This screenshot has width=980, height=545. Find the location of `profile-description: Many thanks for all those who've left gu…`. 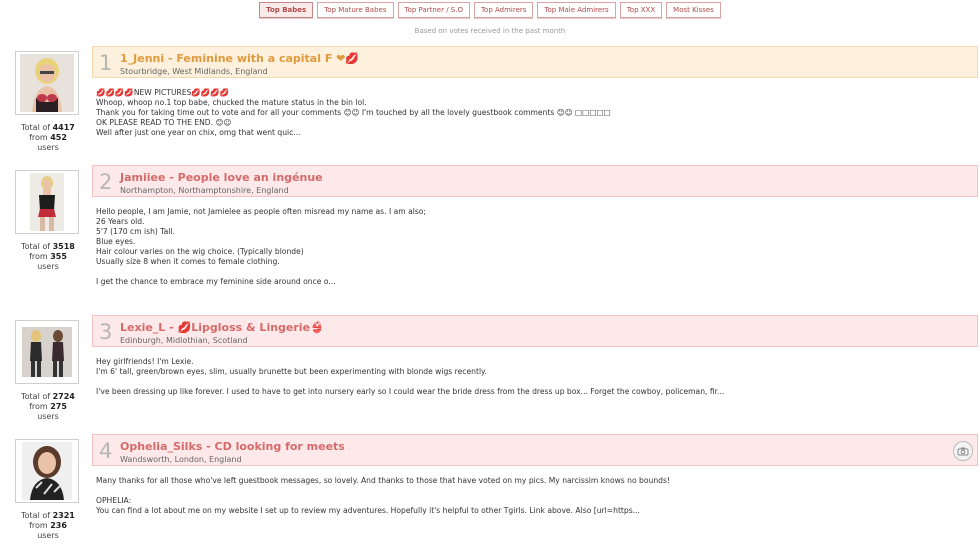

profile-description: Many thanks for all those who've left gu… is located at coordinates (383, 495).